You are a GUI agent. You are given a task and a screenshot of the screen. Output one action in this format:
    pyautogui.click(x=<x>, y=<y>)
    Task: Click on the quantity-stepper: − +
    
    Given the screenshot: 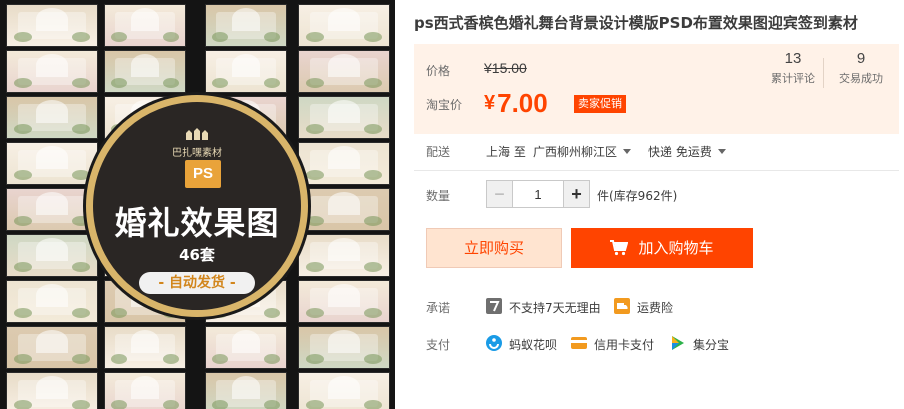 What is the action you would take?
    pyautogui.click(x=538, y=194)
    